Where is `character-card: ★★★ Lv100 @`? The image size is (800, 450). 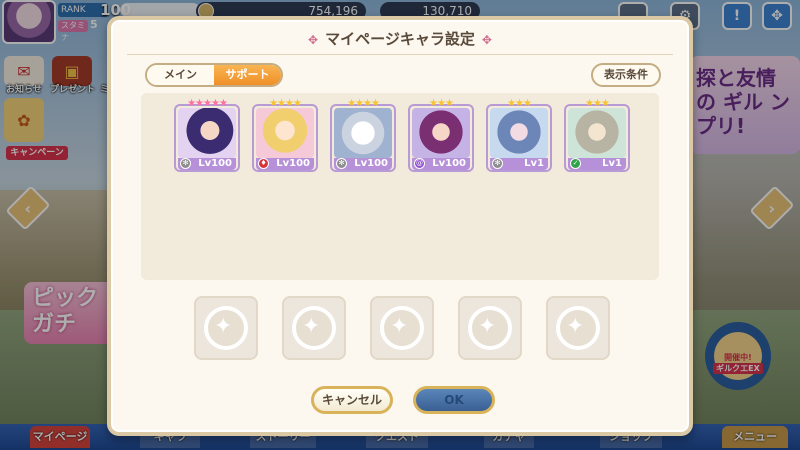
character-card: ★★★ Lv100 @ is located at coordinates (441, 135).